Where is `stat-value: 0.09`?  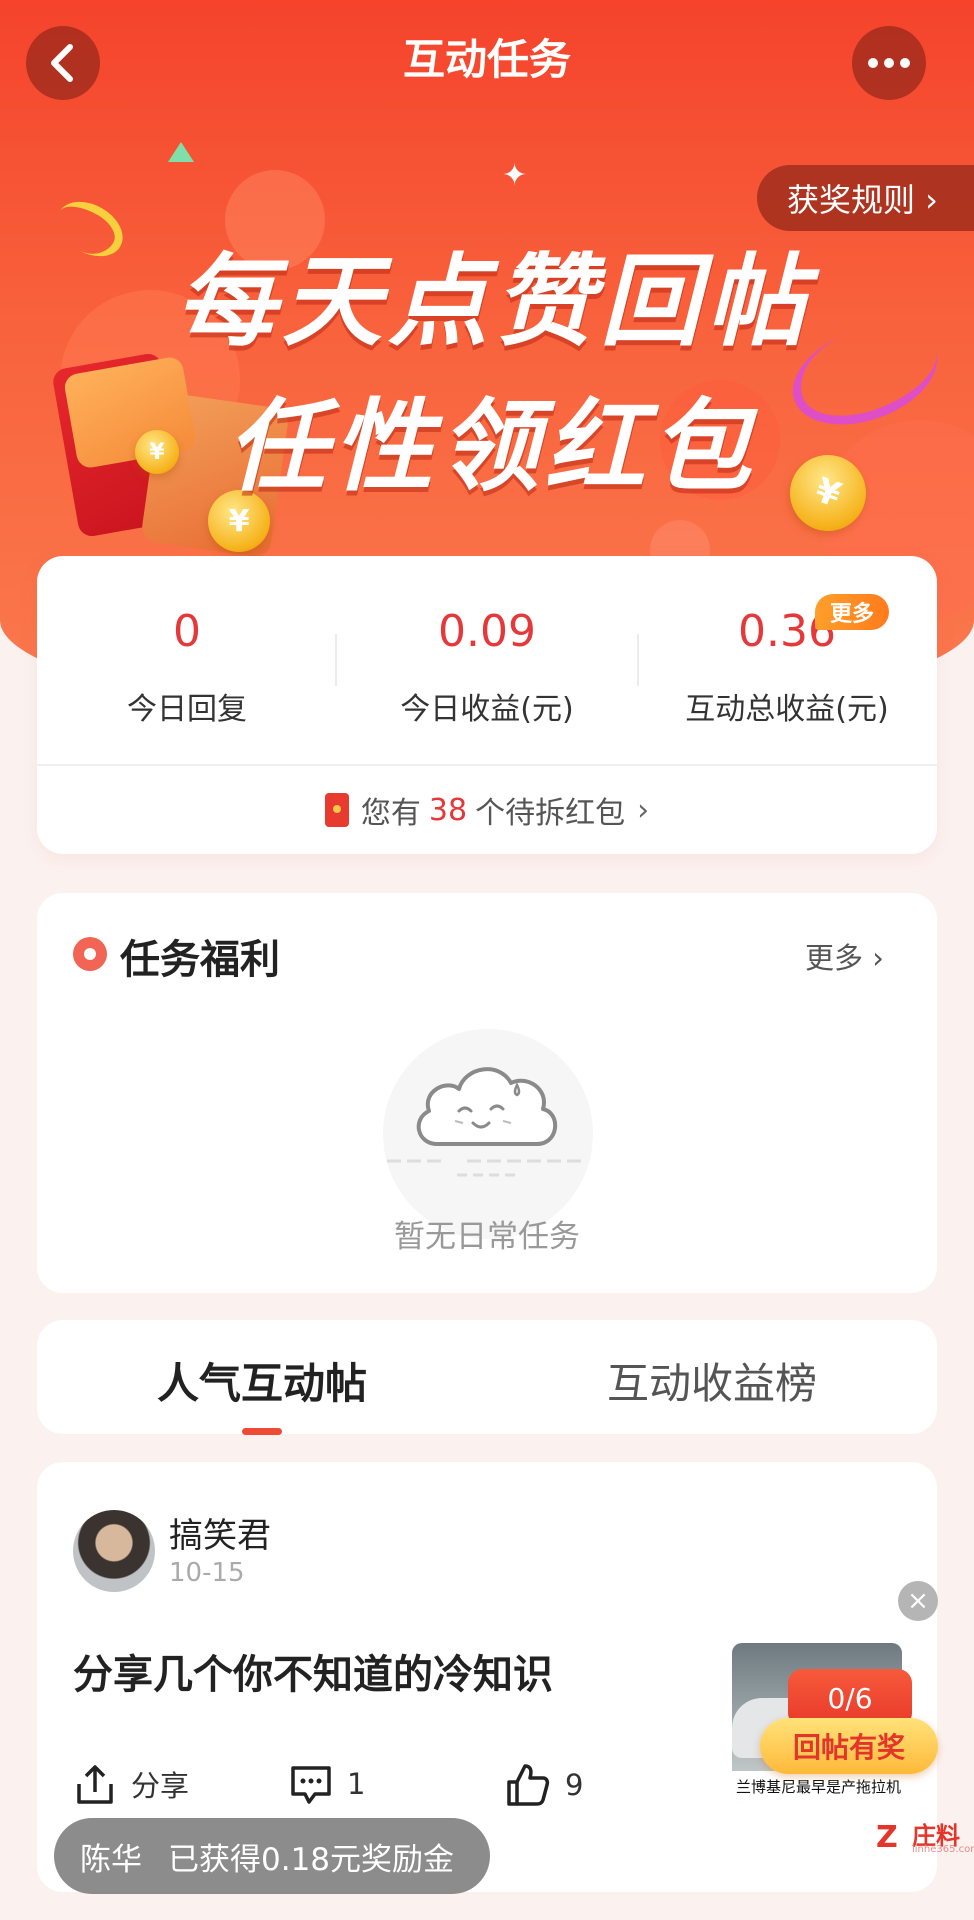 stat-value: 0.09 is located at coordinates (487, 631).